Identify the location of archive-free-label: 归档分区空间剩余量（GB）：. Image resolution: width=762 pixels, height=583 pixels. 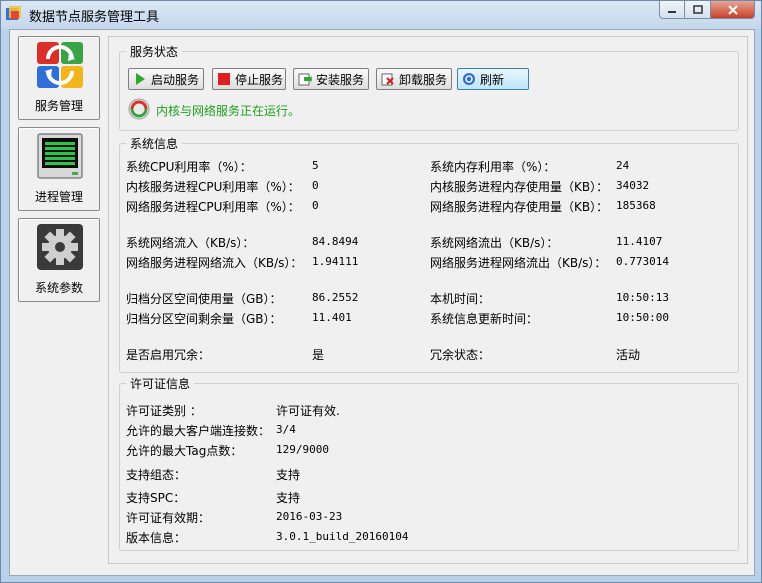
(204, 319).